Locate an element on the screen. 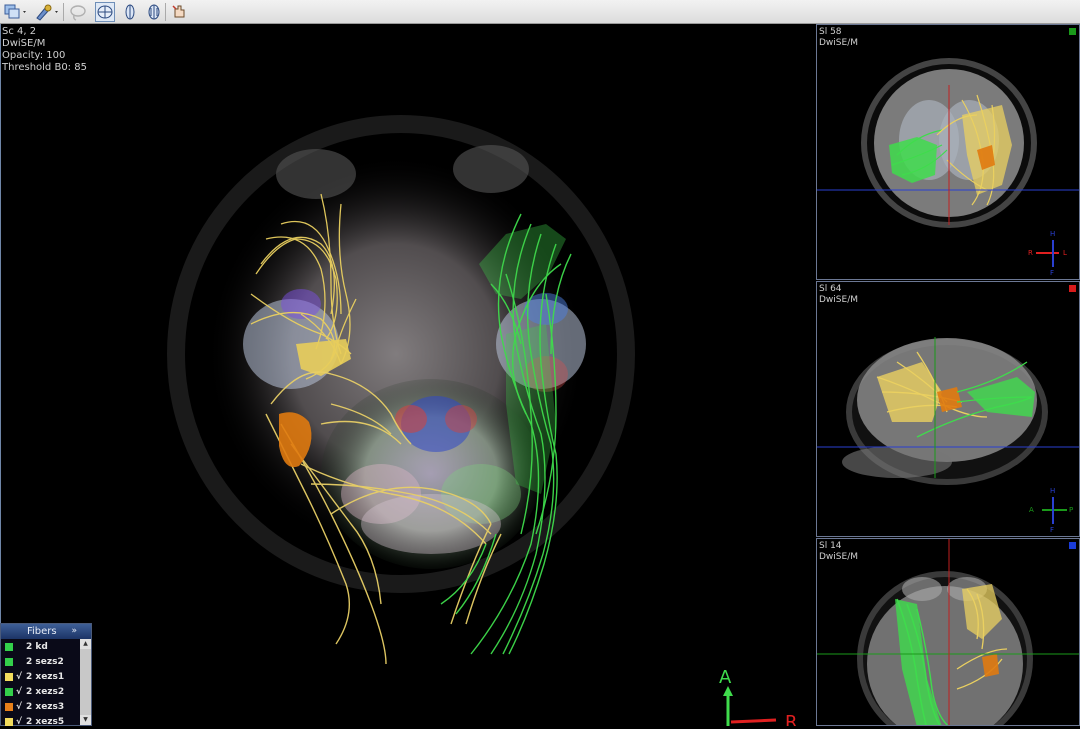  fibers-panel-header: Fibers » is located at coordinates (46, 631).